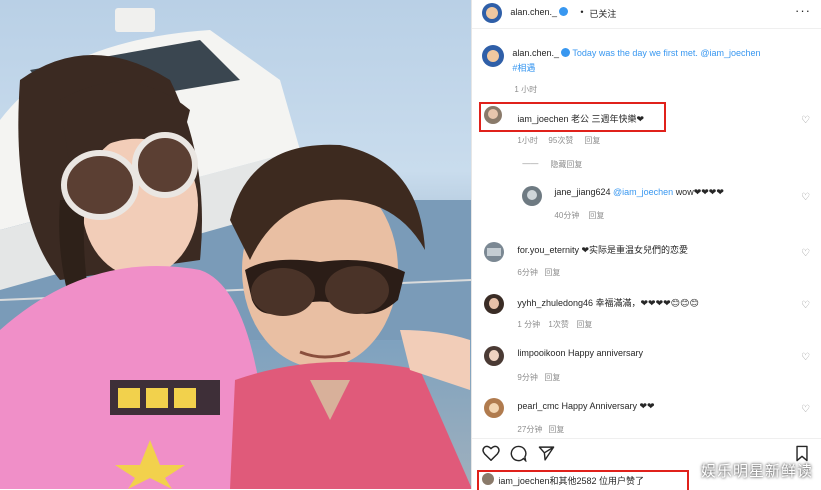 The height and width of the screenshot is (490, 821). What do you see at coordinates (494, 408) in the screenshot?
I see `comment-avatar-pearl-cmc` at bounding box center [494, 408].